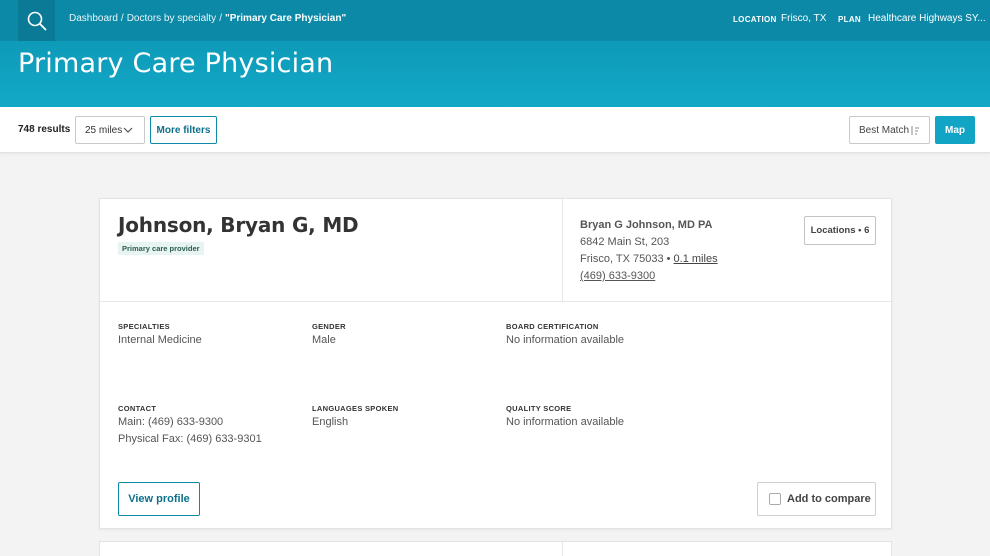  Describe the element at coordinates (329, 326) in the screenshot. I see `gender-label: GENDER` at that location.